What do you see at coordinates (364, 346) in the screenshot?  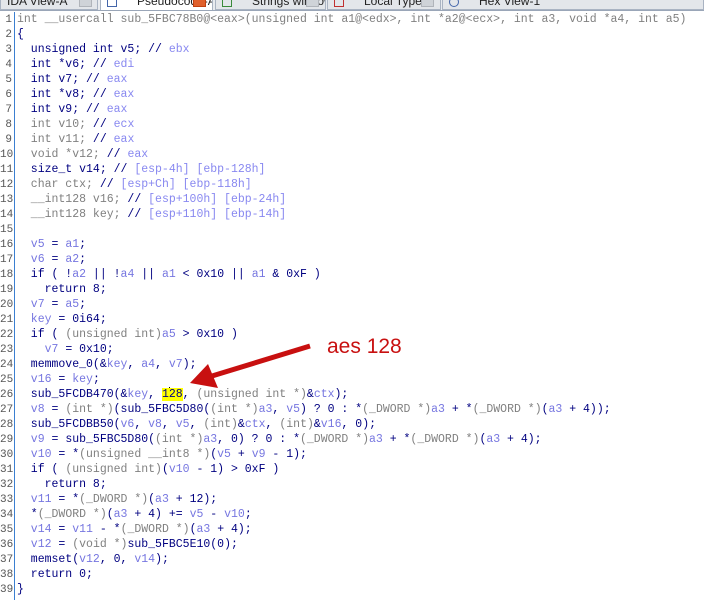 I see `annotation-label: aes 128` at bounding box center [364, 346].